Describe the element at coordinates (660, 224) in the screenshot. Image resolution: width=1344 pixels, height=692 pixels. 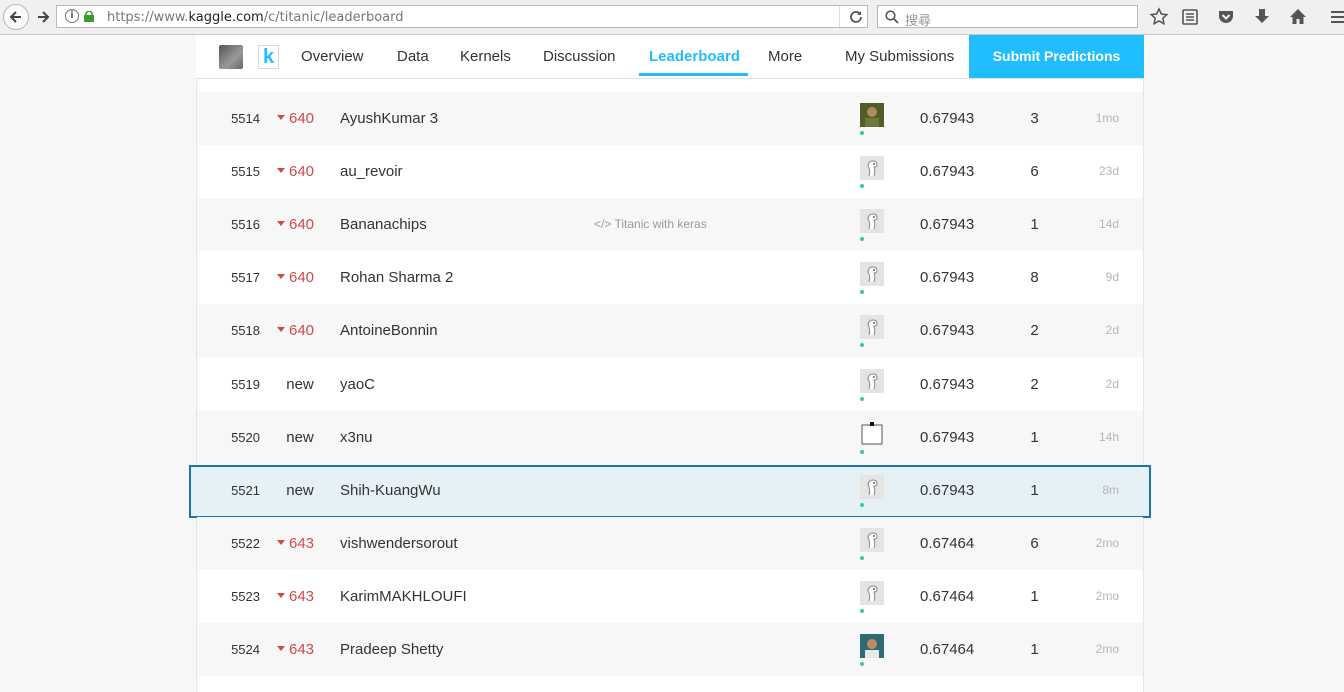
I see `kernel-title: Titanic with keras` at that location.